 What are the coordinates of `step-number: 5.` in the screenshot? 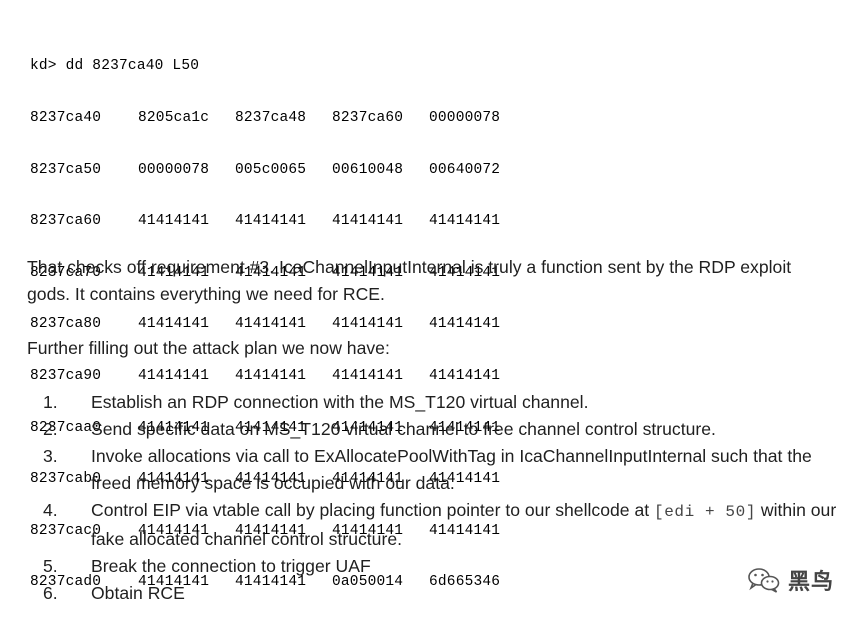 It's located at (50, 566).